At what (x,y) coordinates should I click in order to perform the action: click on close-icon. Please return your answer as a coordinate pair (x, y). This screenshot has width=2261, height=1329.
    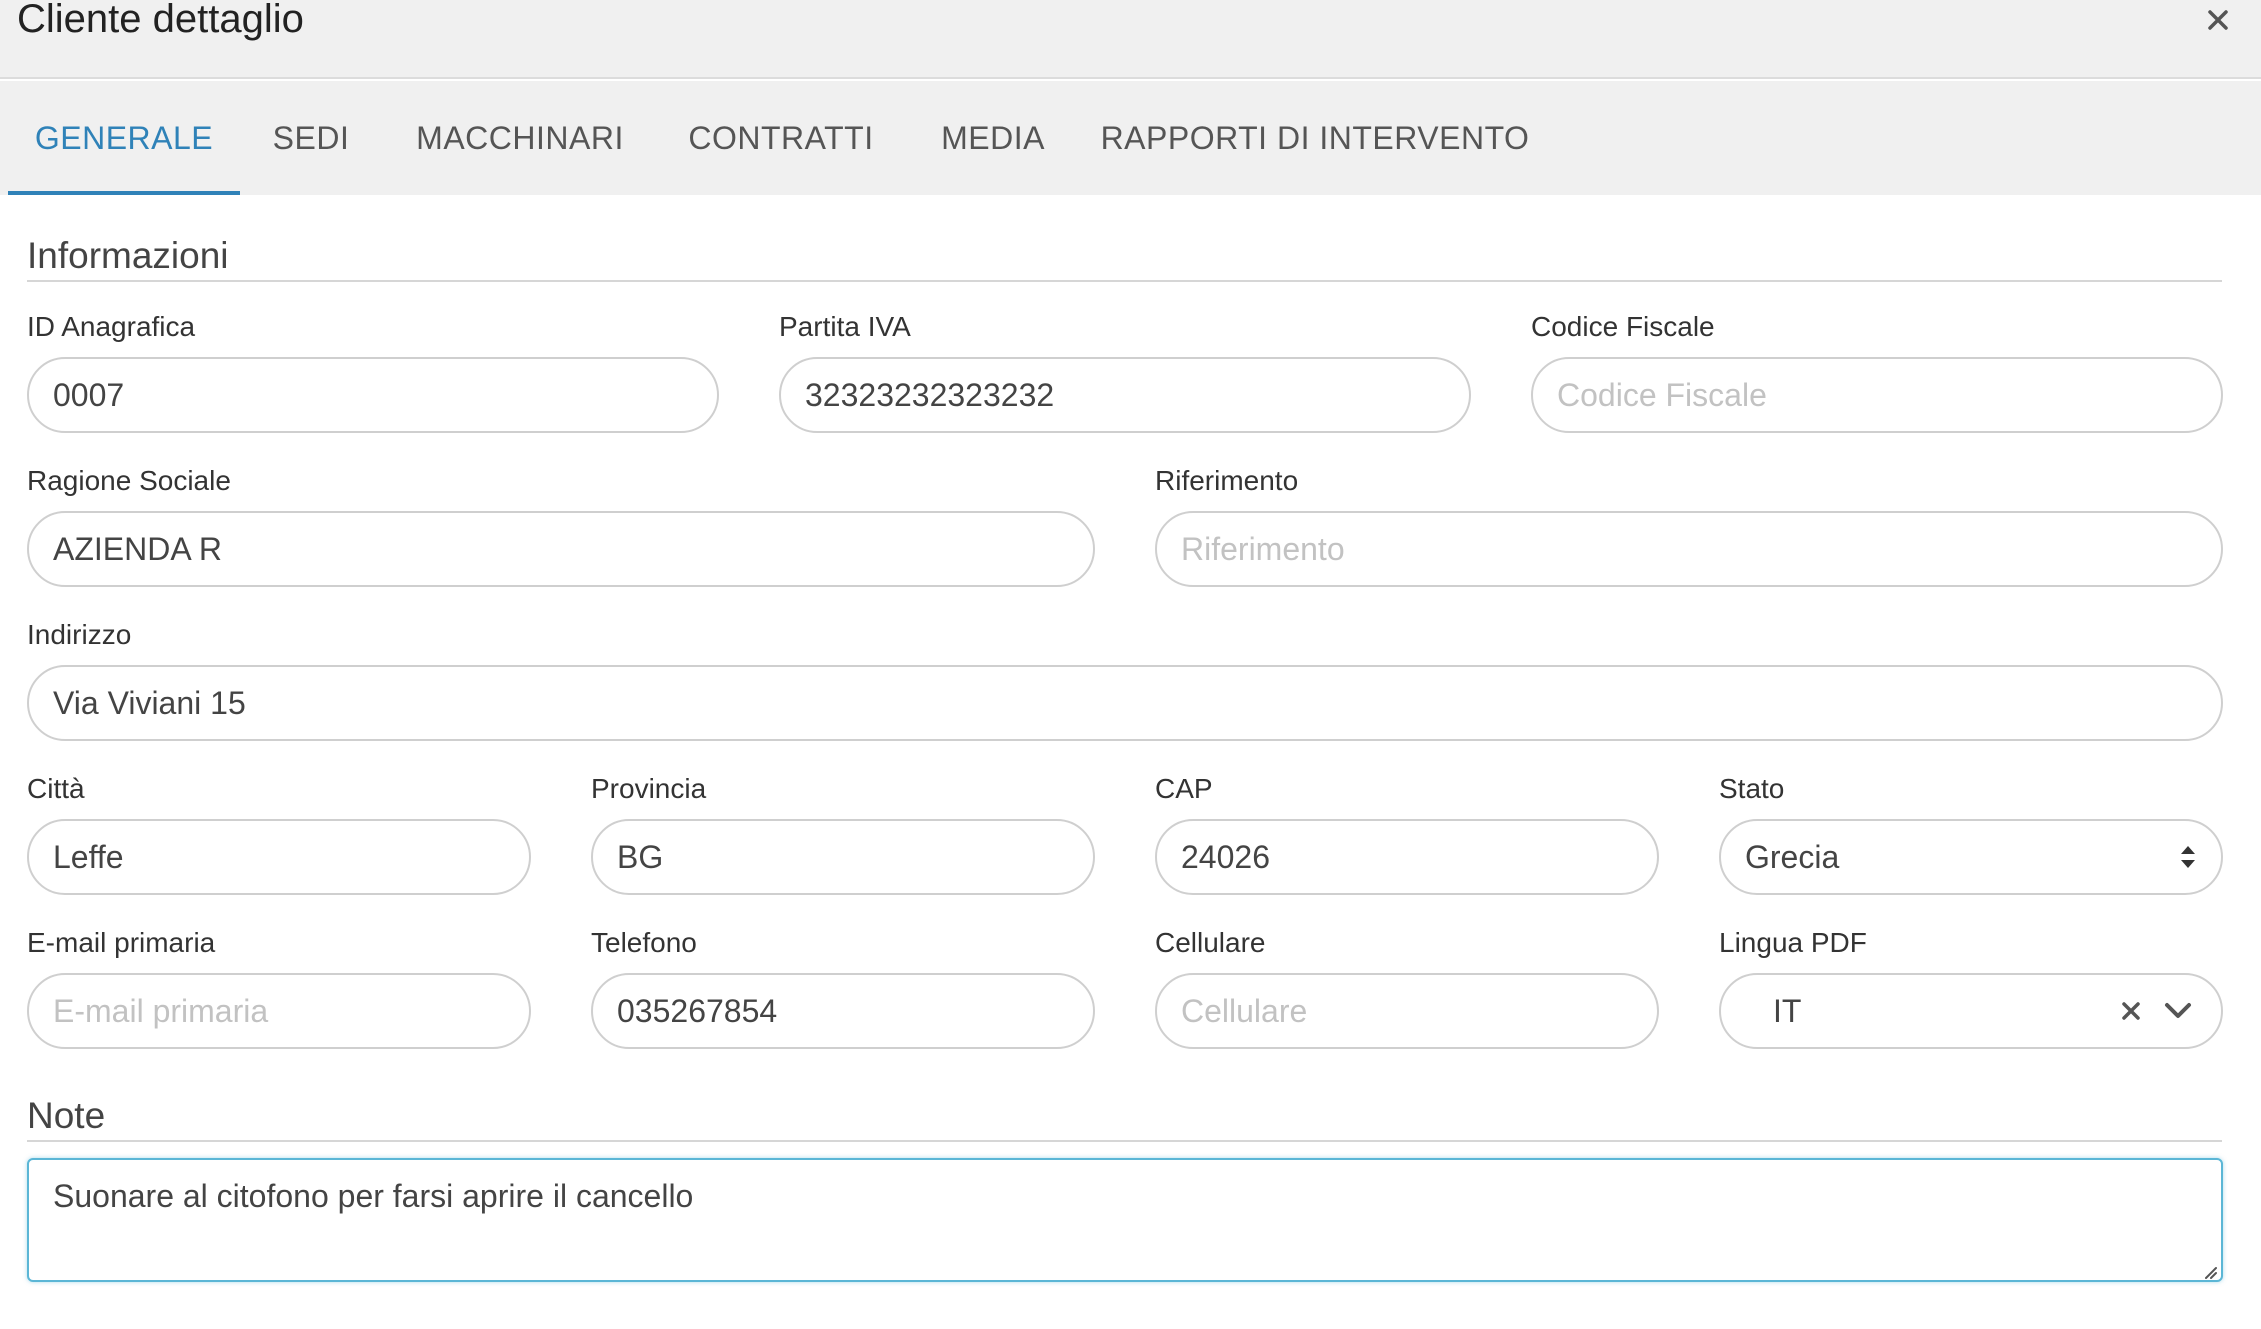
    Looking at the image, I should click on (2218, 20).